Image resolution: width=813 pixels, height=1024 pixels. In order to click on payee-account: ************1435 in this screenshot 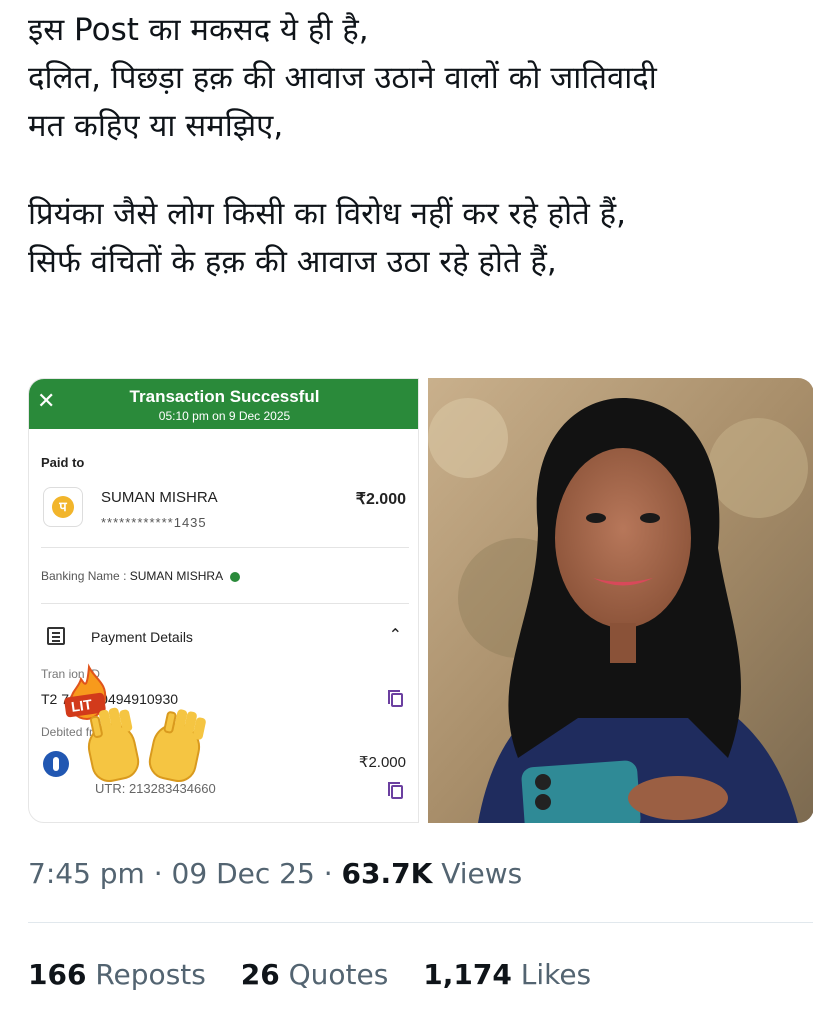, I will do `click(154, 522)`.